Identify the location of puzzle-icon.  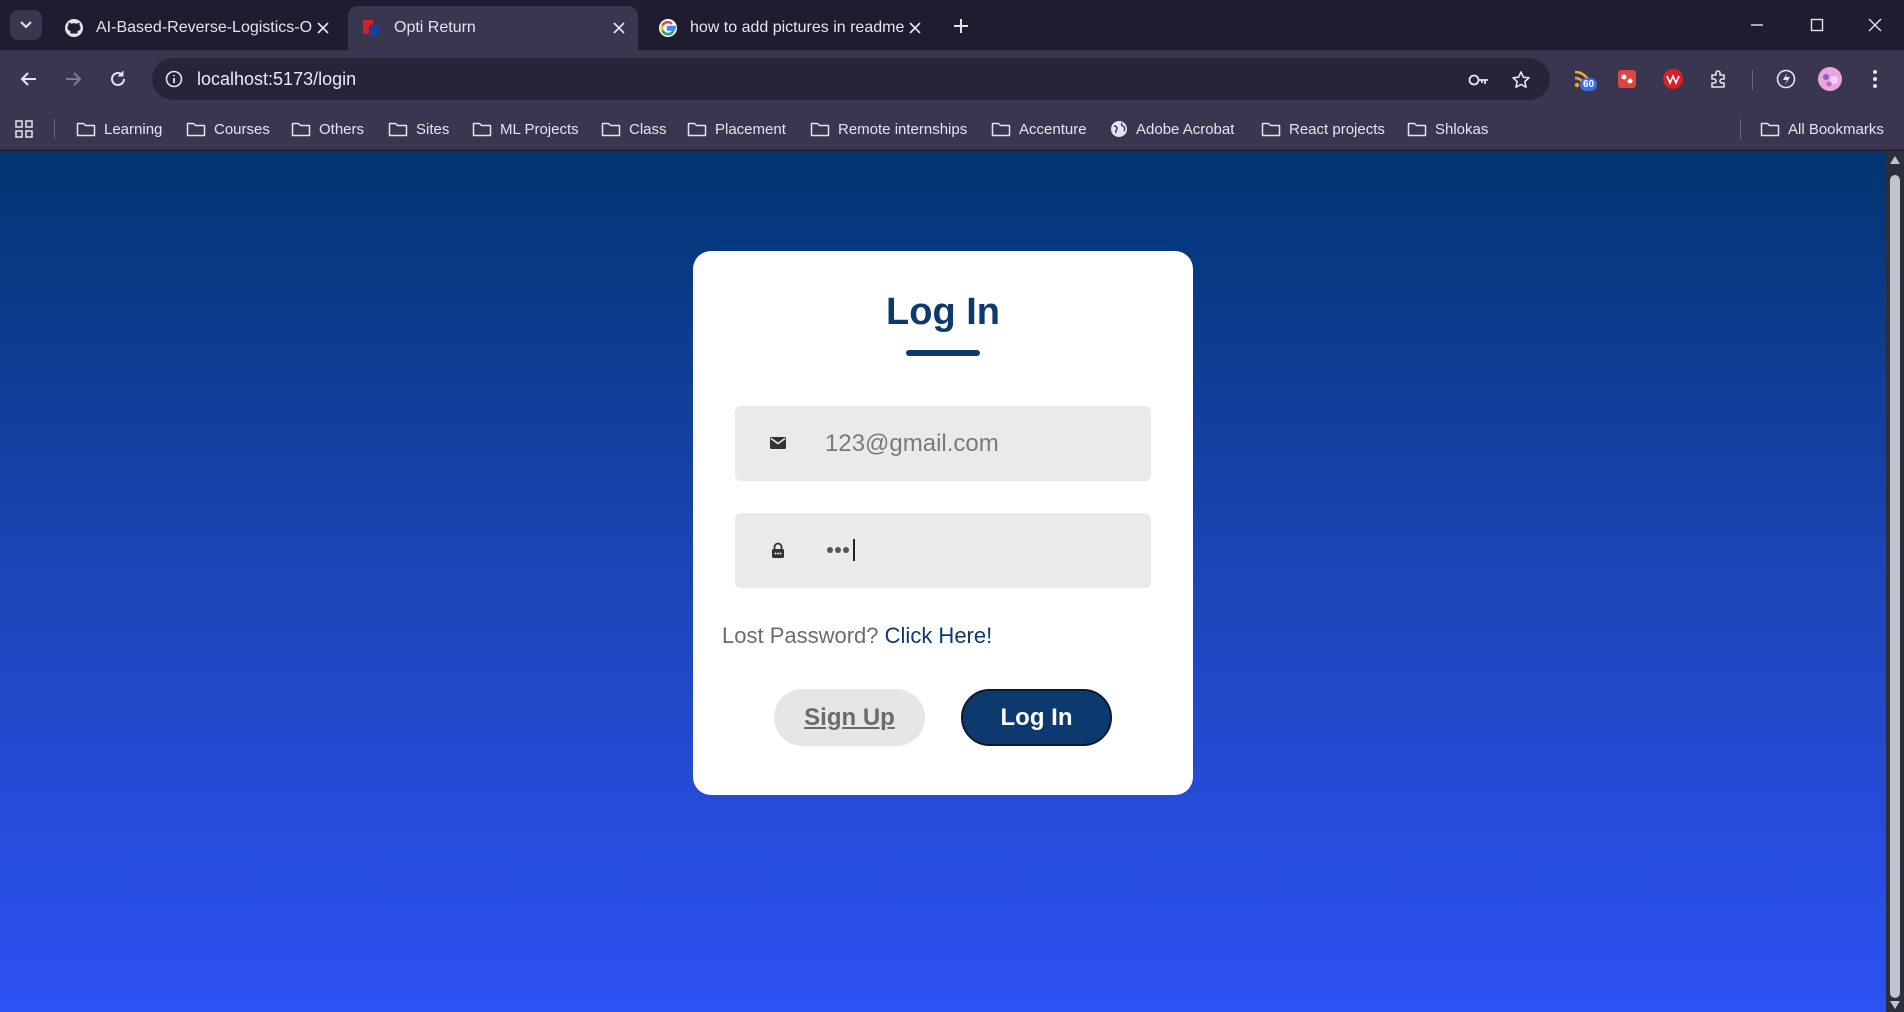
(1718, 79).